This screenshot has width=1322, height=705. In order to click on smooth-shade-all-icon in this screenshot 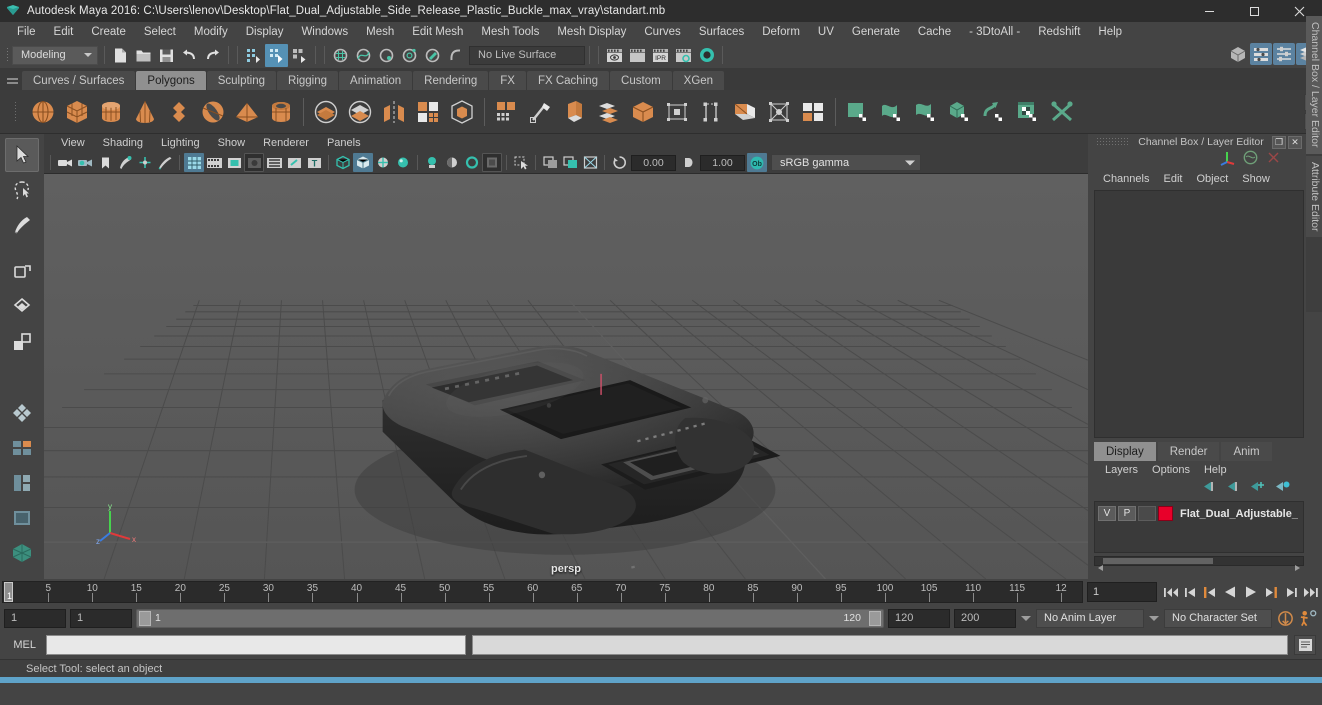, I will do `click(363, 162)`.